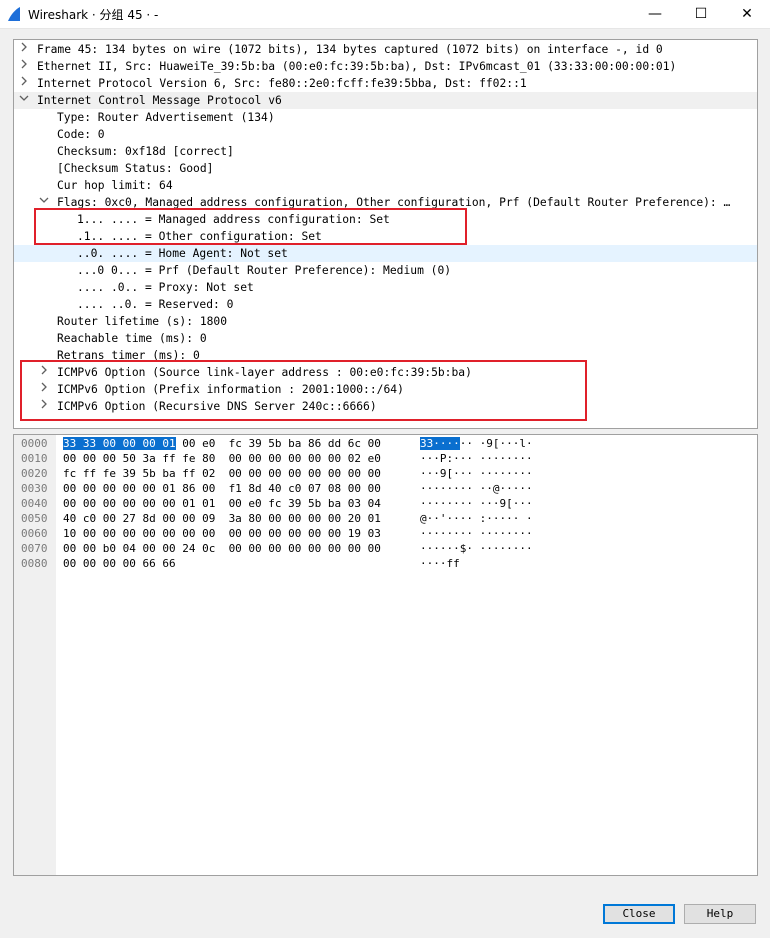  I want to click on hex-ascii: ········ ········, so click(476, 533).